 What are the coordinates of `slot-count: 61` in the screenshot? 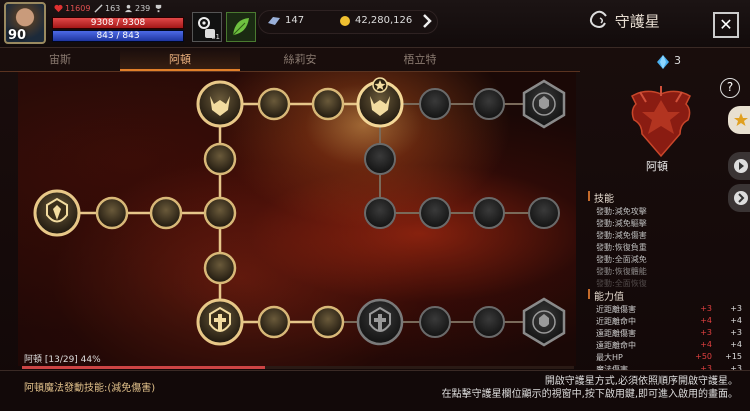 It's located at (215, 37).